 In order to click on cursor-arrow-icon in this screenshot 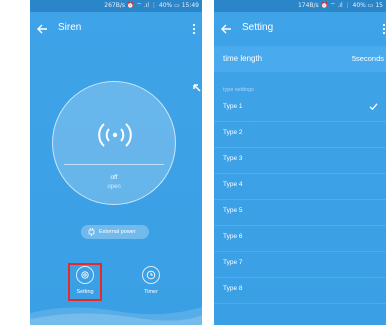, I will do `click(197, 88)`.